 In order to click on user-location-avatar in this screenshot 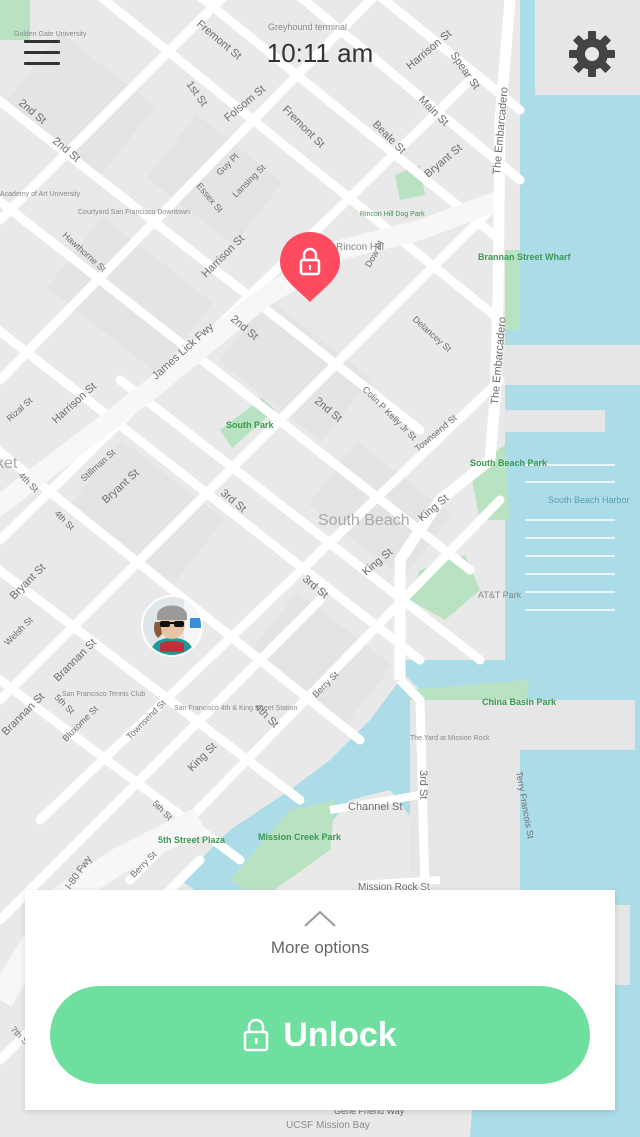, I will do `click(172, 626)`.